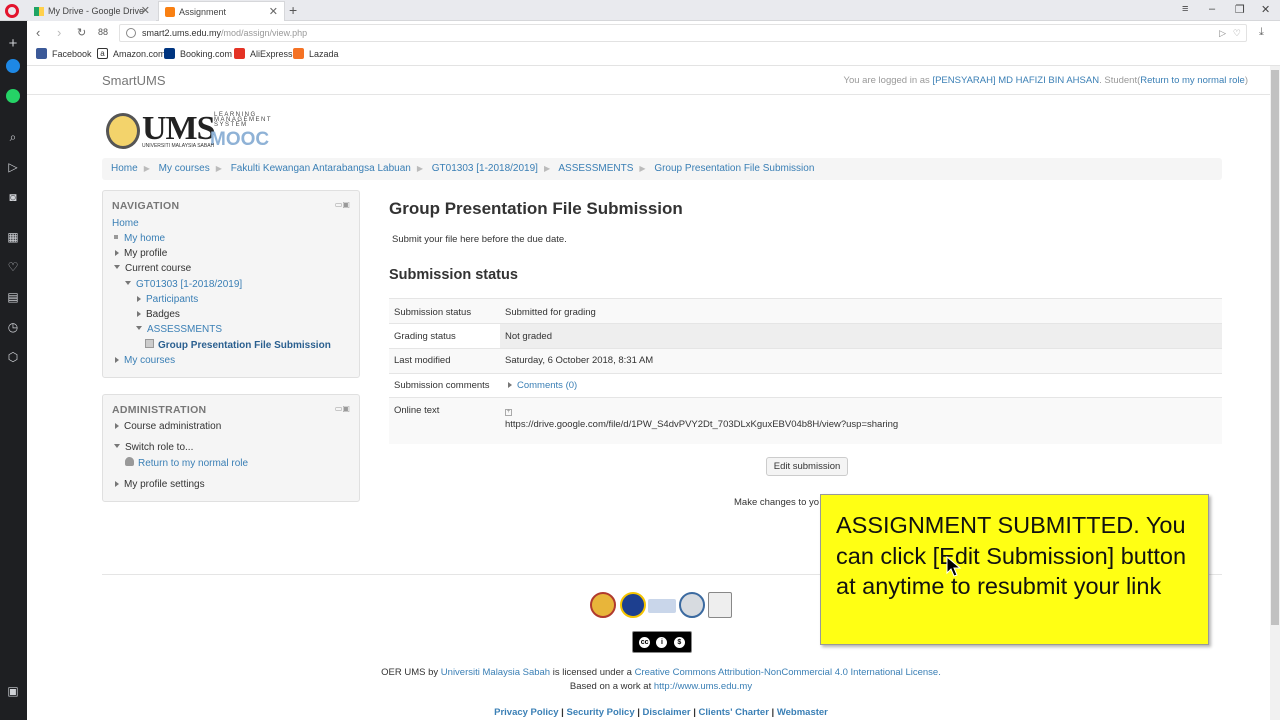 Image resolution: width=1280 pixels, height=720 pixels. Describe the element at coordinates (485, 168) in the screenshot. I see `breadcrumb-course: GT01303 [1-2018/2019]` at that location.